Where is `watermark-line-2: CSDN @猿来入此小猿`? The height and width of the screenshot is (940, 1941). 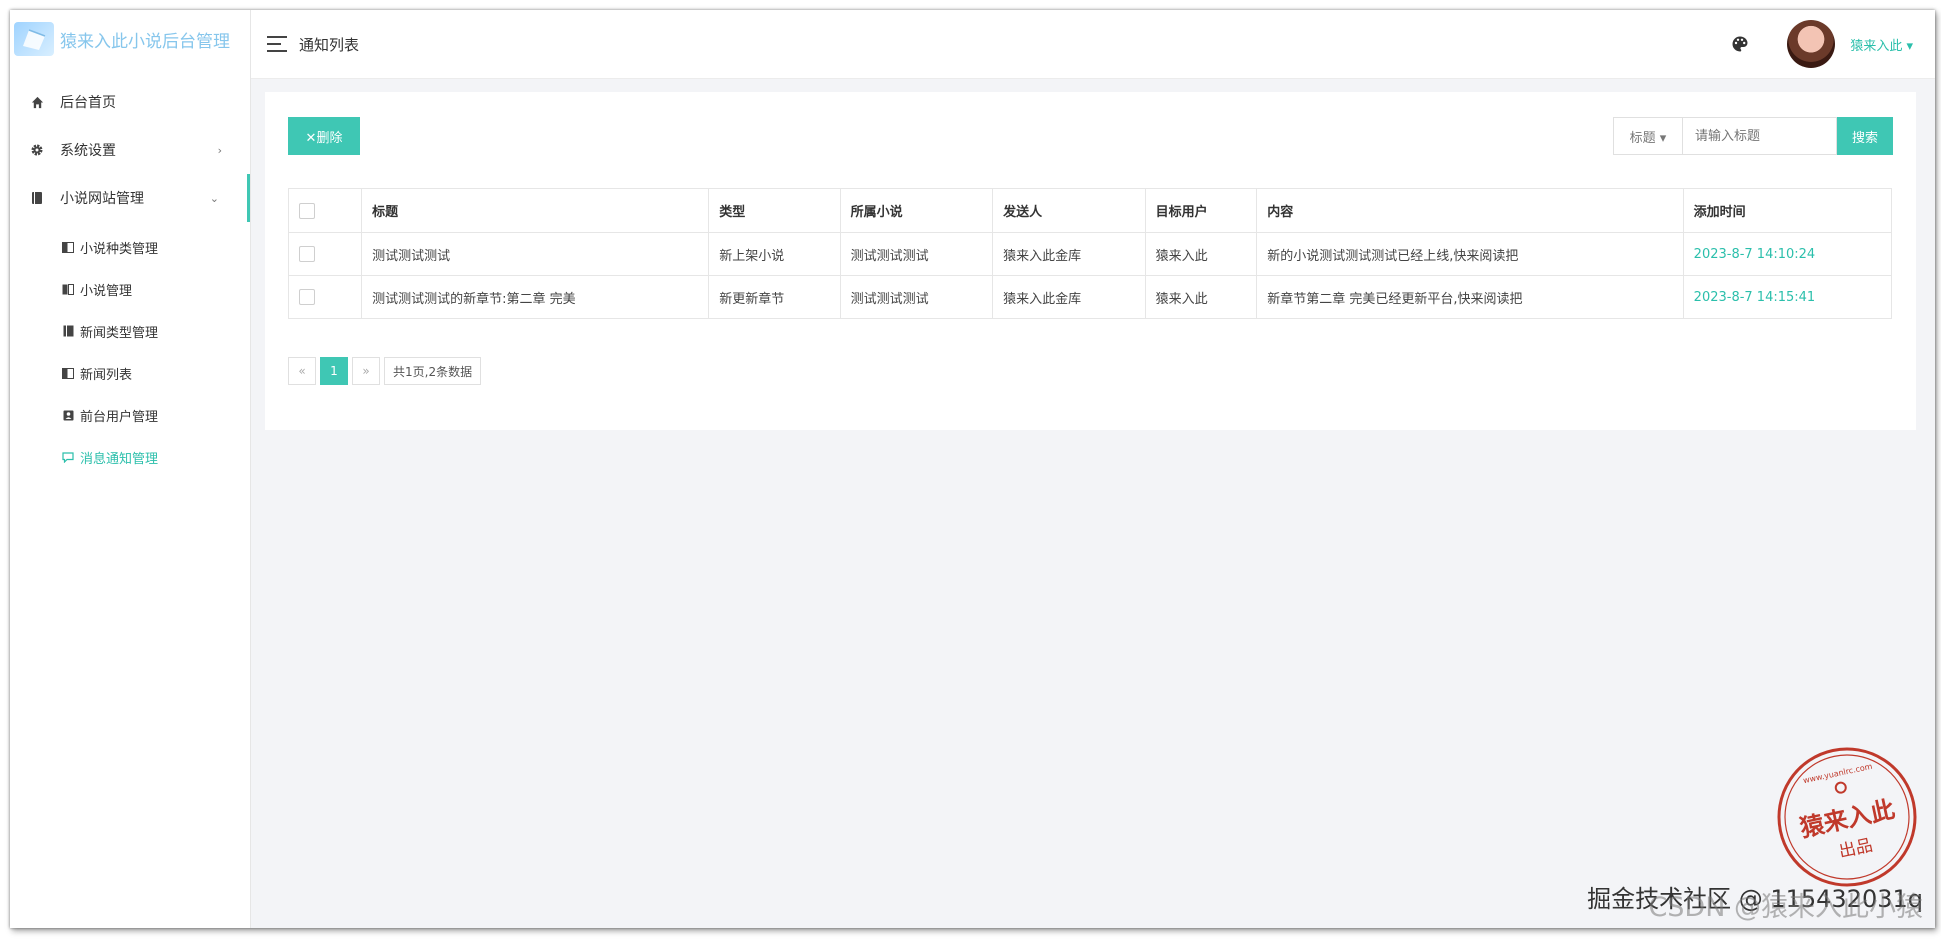
watermark-line-2: CSDN @猿来入此小猿 is located at coordinates (1785, 907).